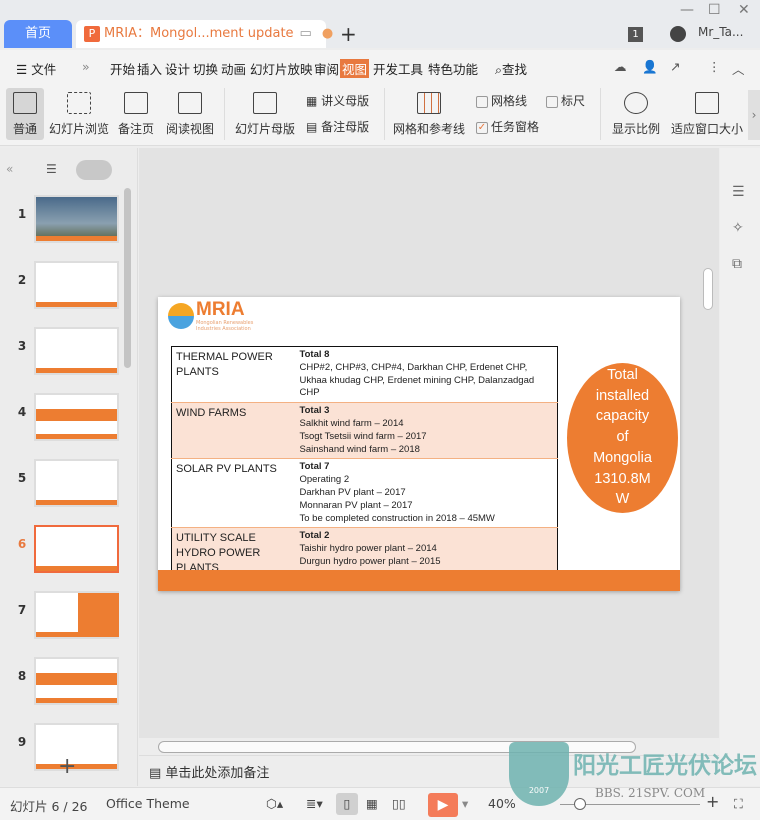 This screenshot has width=760, height=820. What do you see at coordinates (233, 68) in the screenshot?
I see `menu-animation: 动画` at bounding box center [233, 68].